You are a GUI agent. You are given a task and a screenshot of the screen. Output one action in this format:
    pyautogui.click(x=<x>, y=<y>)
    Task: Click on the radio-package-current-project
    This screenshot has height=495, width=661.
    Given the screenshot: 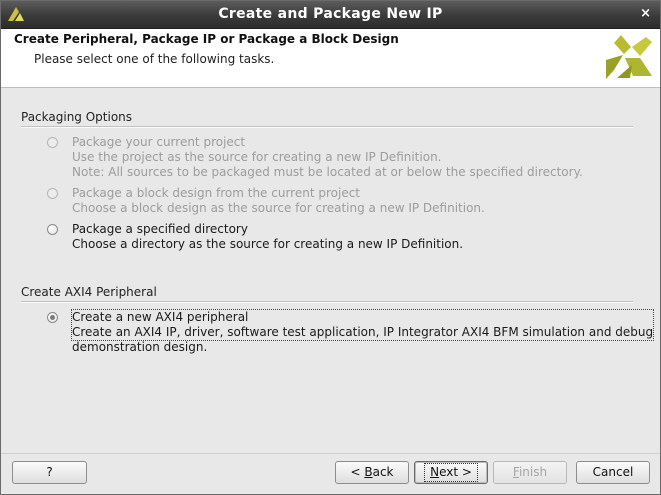 What is the action you would take?
    pyautogui.click(x=52, y=142)
    